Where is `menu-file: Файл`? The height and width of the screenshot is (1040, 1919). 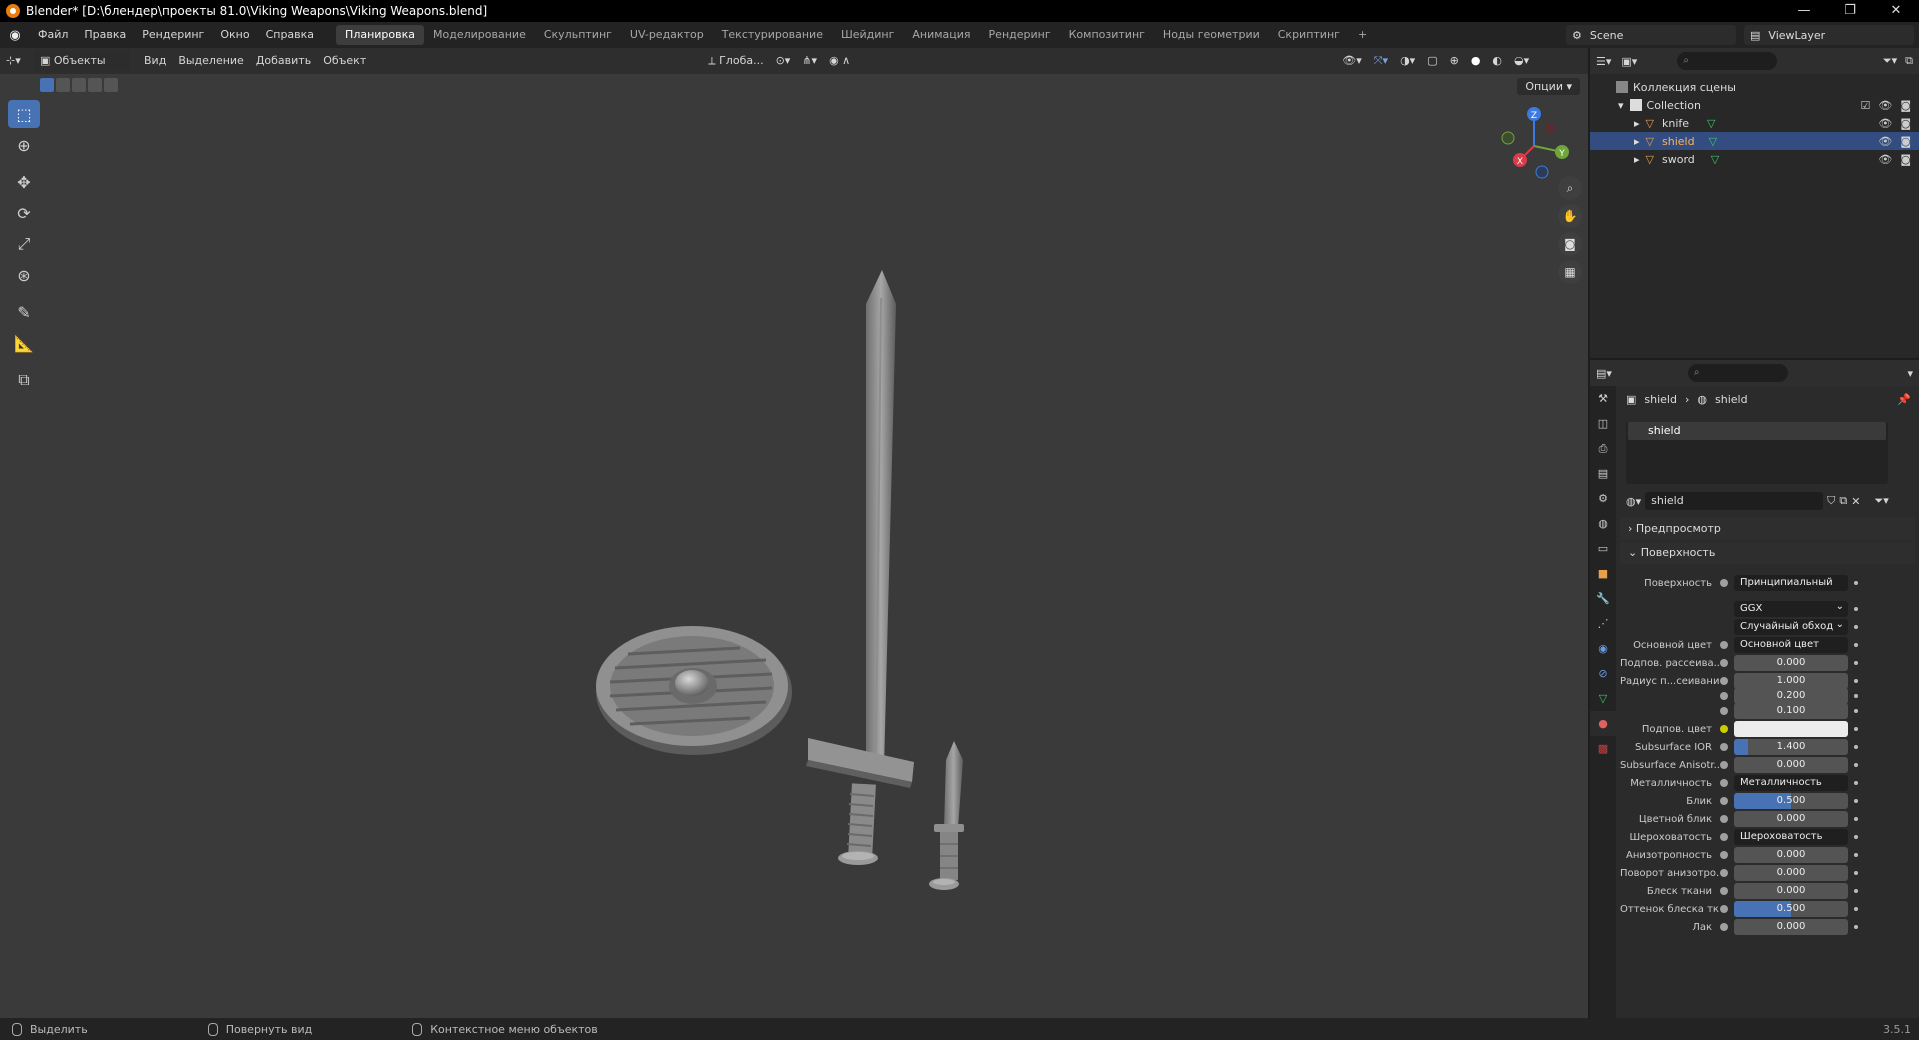
menu-file: Файл is located at coordinates (53, 35).